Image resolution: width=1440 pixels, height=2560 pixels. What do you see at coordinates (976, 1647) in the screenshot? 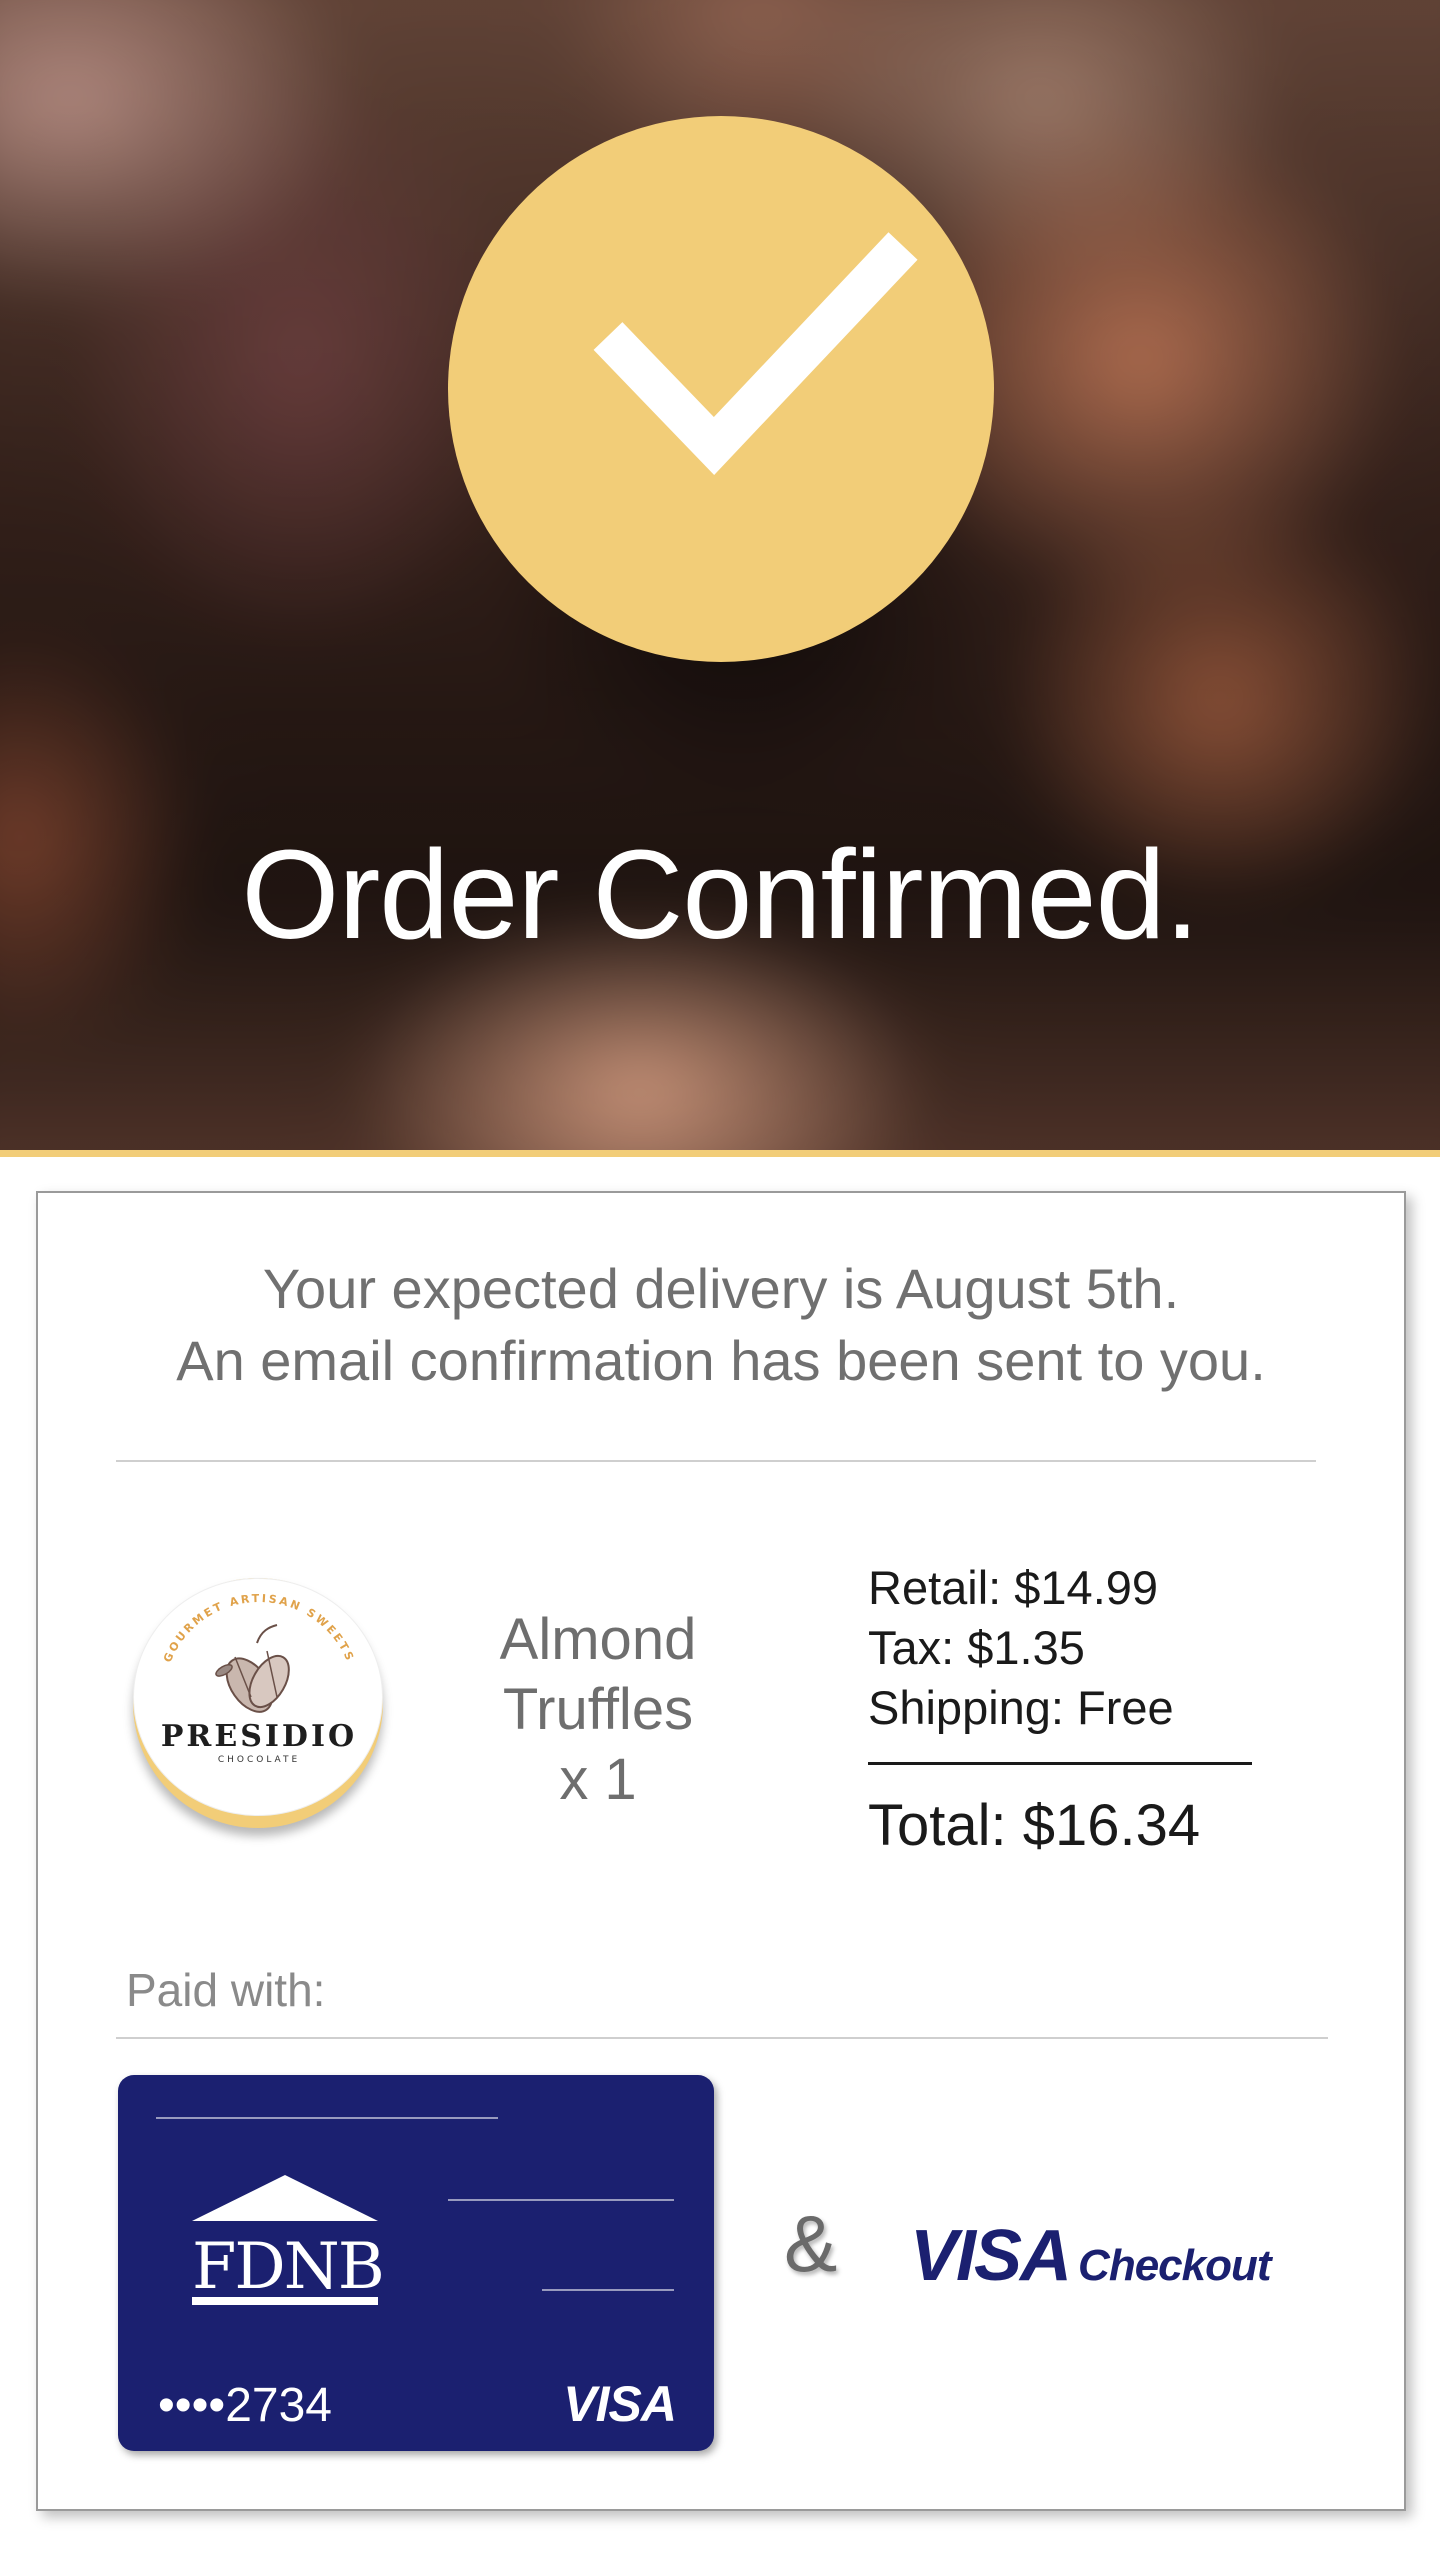
I see `tax-amount: Tax: $1.35` at bounding box center [976, 1647].